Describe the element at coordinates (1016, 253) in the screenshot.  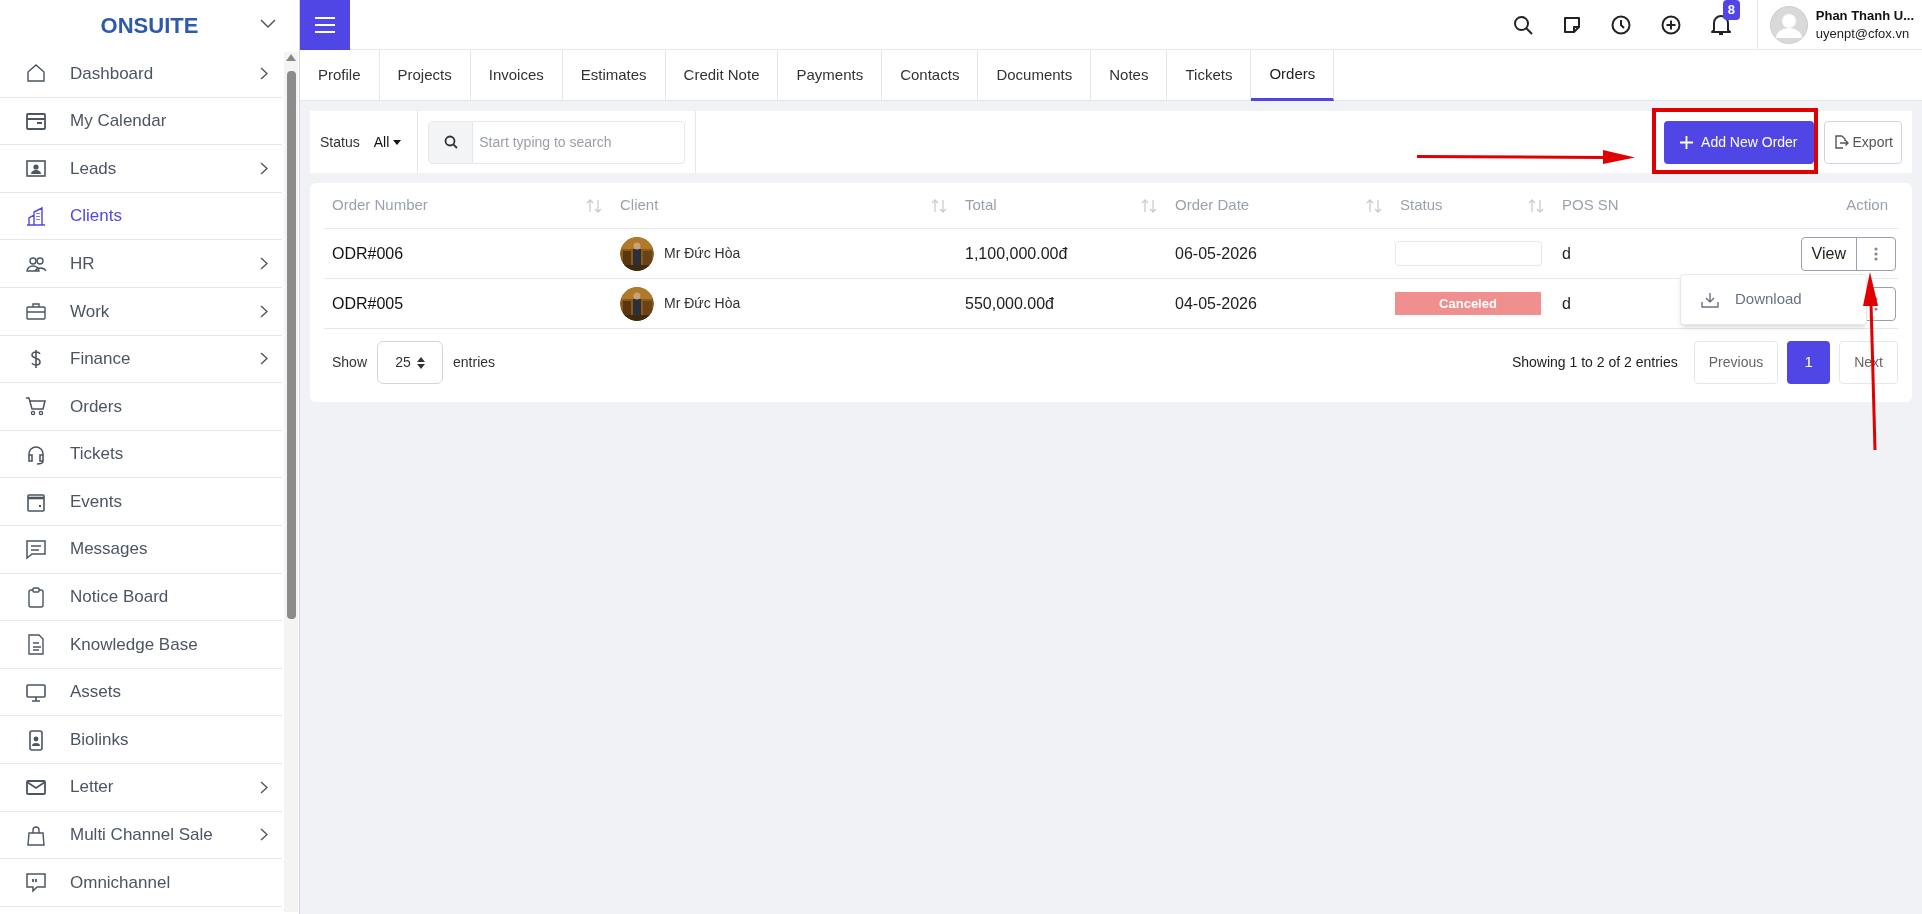
I see `order-total: 1,100,000.00đ` at that location.